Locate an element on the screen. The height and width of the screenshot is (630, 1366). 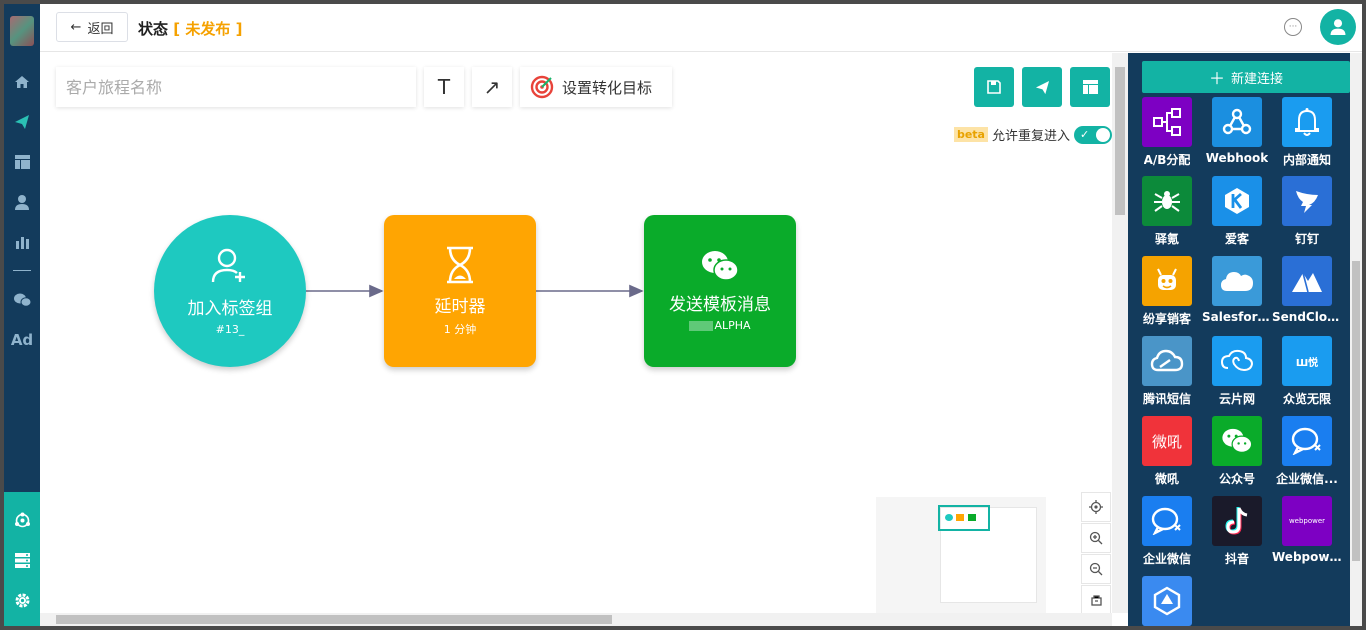
server-icon is located at coordinates (22, 560).